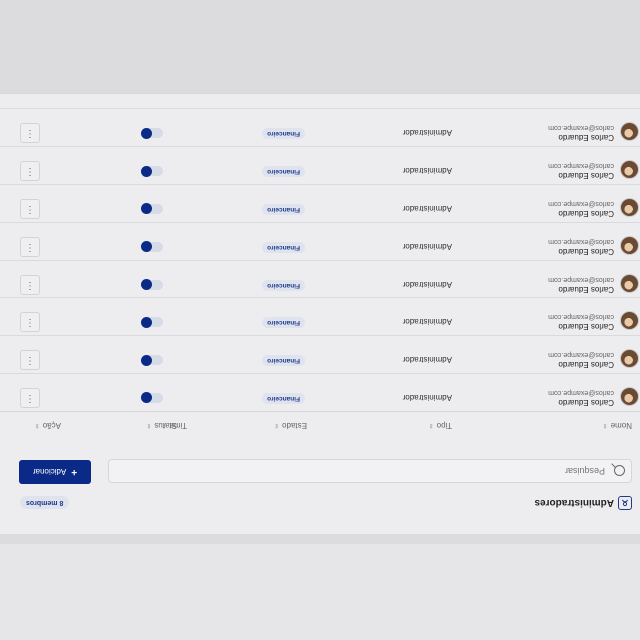 The height and width of the screenshot is (640, 640). Describe the element at coordinates (574, 503) in the screenshot. I see `page-title: Administradores` at that location.